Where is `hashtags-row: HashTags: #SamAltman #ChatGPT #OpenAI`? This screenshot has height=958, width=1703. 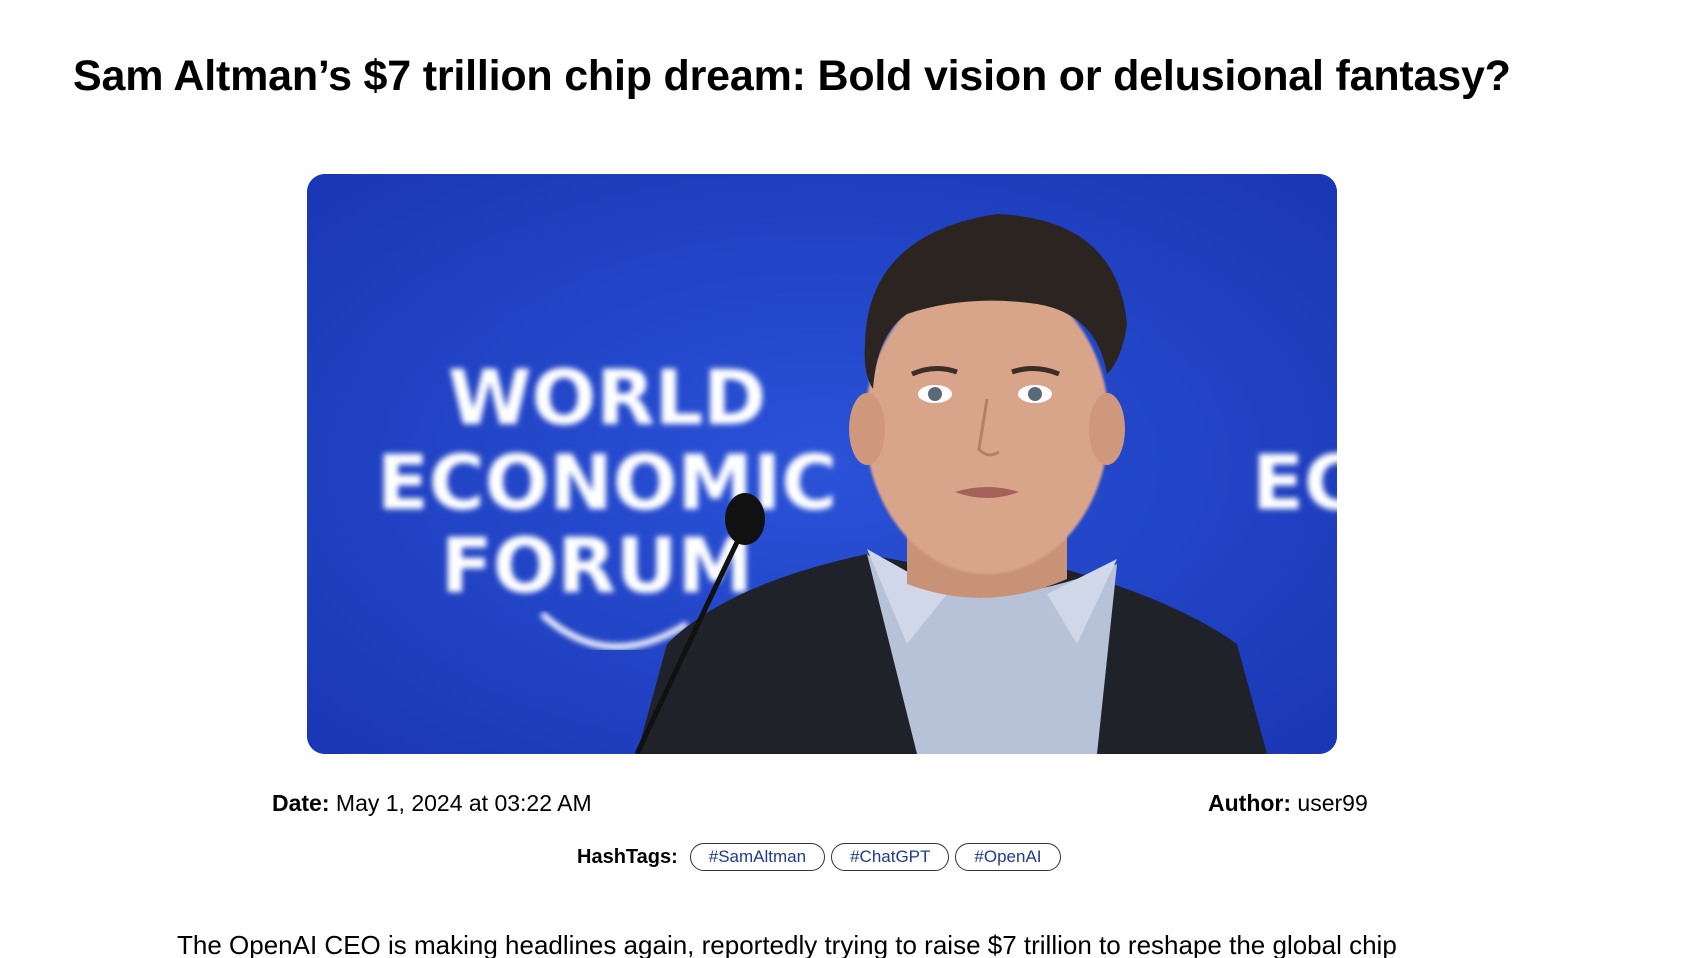
hashtags-row: HashTags: #SamAltman #ChatGPT #OpenAI is located at coordinates (819, 857).